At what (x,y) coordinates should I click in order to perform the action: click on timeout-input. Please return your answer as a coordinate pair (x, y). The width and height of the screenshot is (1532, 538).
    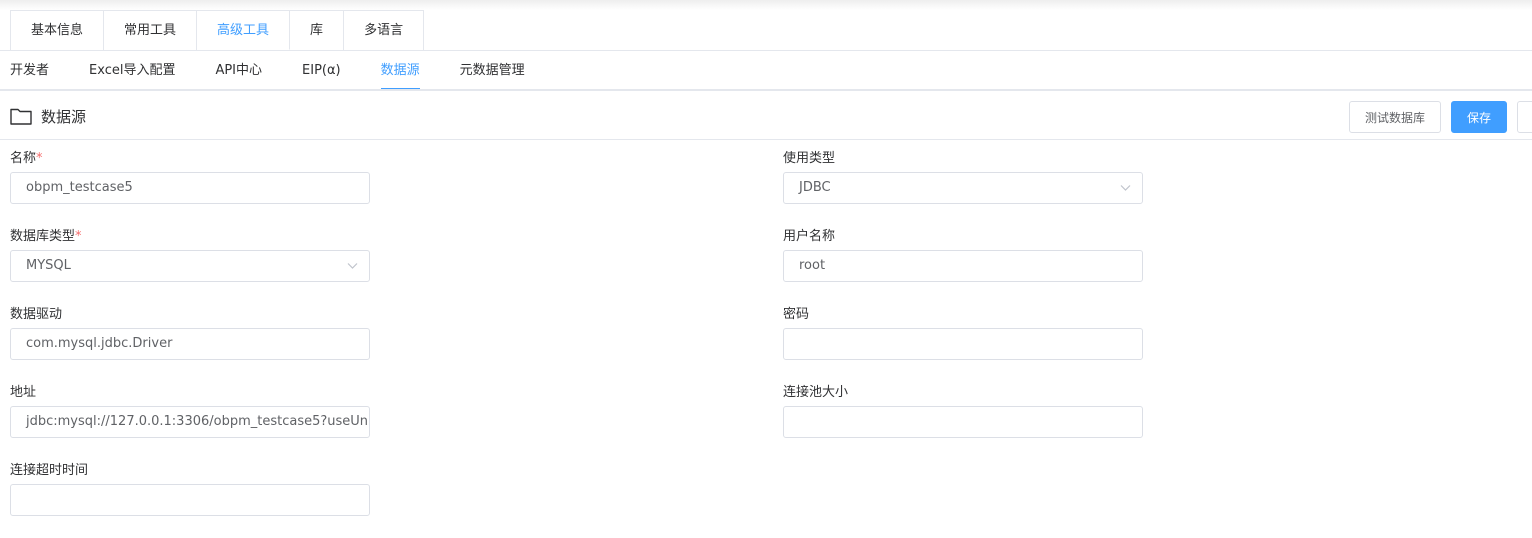
    Looking at the image, I should click on (190, 500).